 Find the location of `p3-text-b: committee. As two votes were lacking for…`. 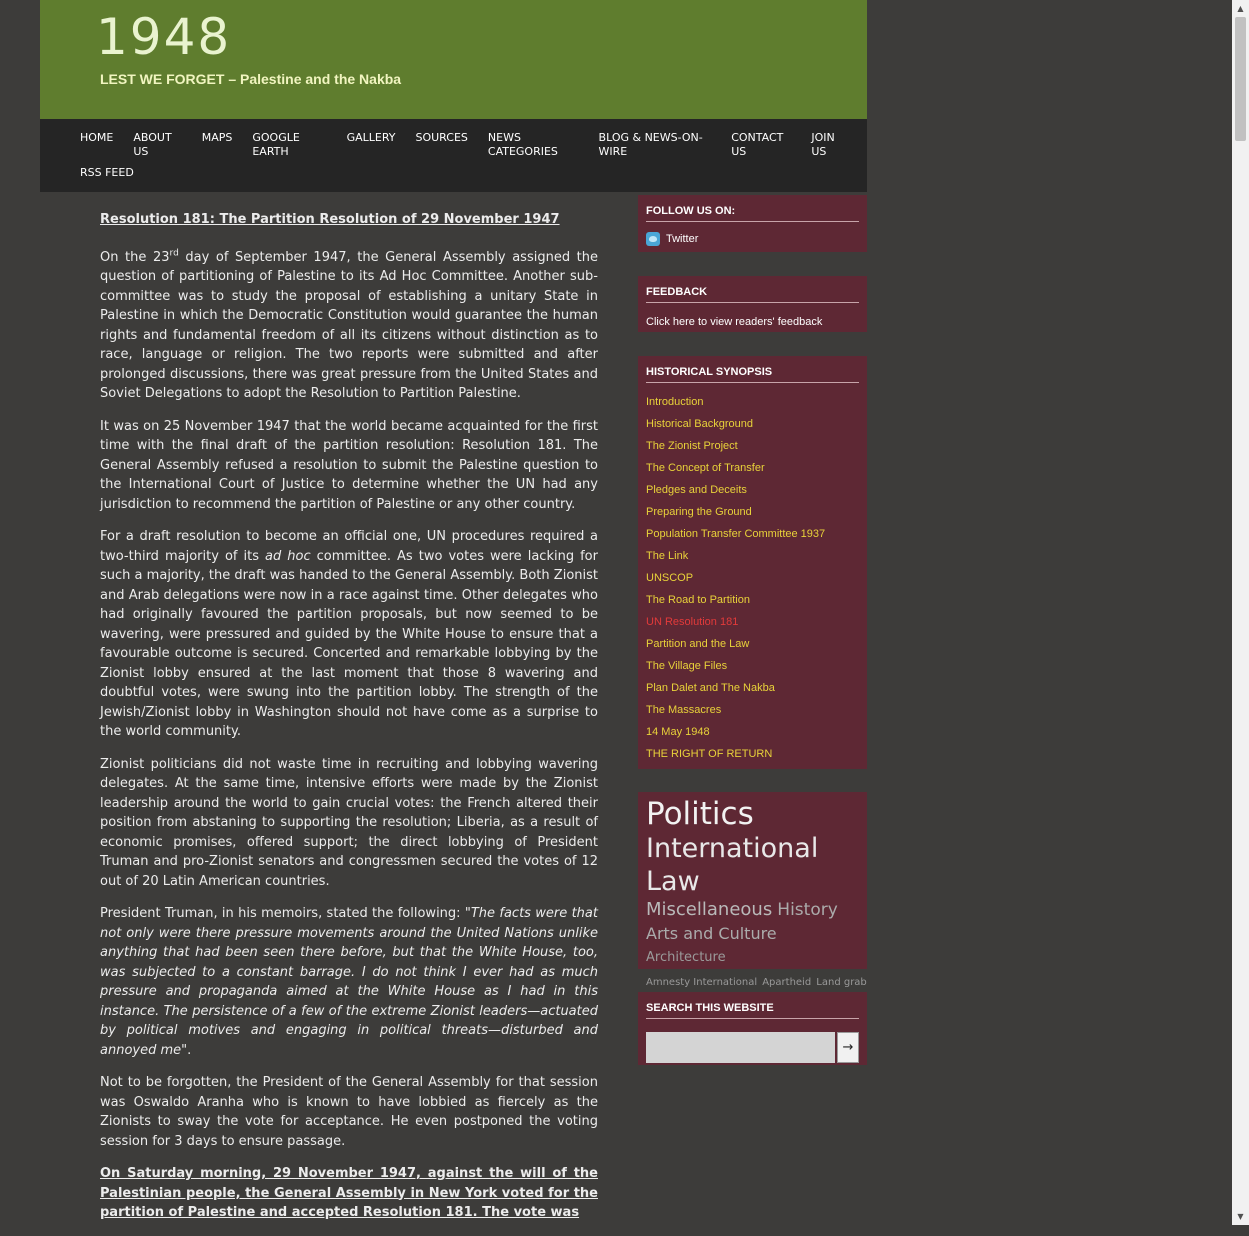

p3-text-b: committee. As two votes were lacking for… is located at coordinates (349, 644).